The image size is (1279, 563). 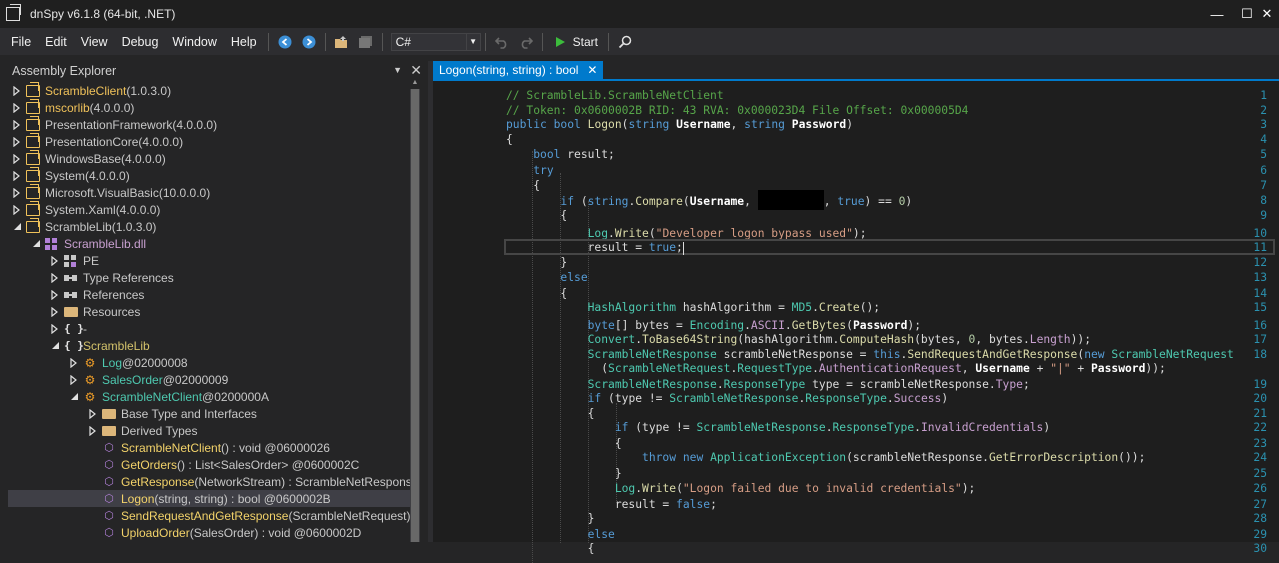 I want to click on save-all-icon, so click(x=366, y=42).